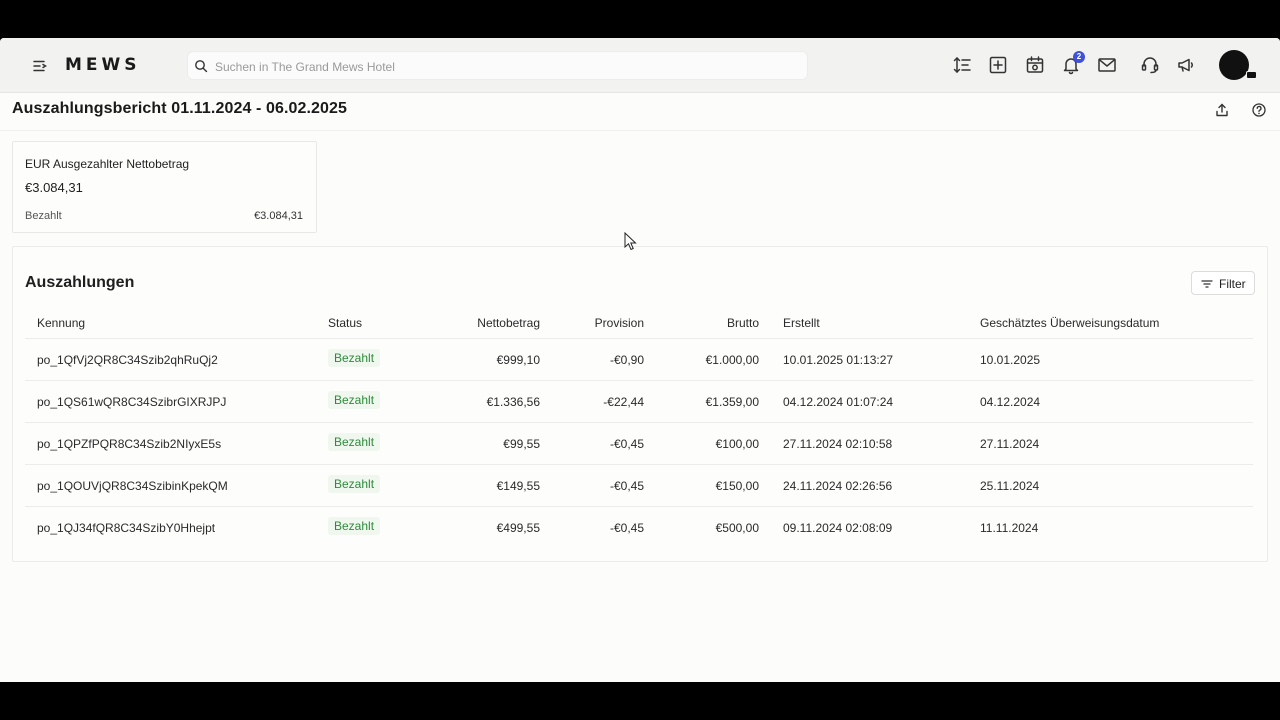 The width and height of the screenshot is (1280, 720). Describe the element at coordinates (962, 65) in the screenshot. I see `sort-icon` at that location.